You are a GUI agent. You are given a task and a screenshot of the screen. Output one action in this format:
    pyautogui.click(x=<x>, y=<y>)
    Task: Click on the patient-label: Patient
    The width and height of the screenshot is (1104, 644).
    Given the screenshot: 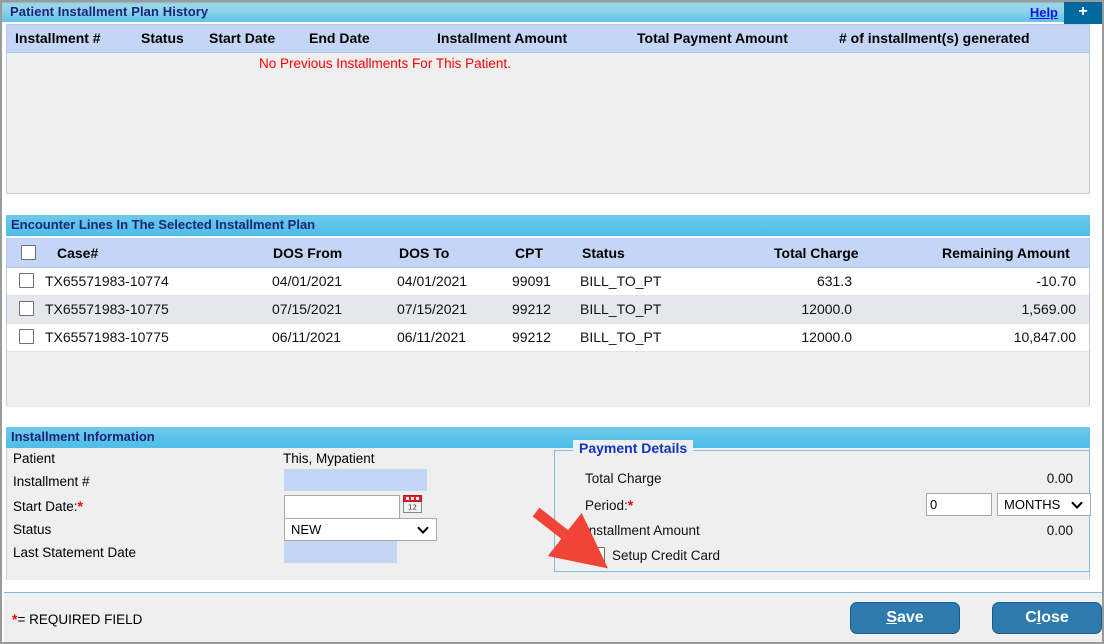 What is the action you would take?
    pyautogui.click(x=34, y=458)
    